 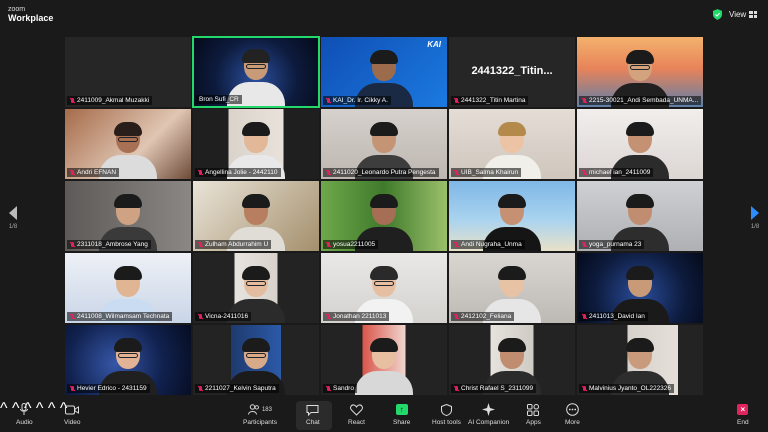 I want to click on participant-name-tag: 2211027_Kelvin Saputra, so click(x=237, y=388).